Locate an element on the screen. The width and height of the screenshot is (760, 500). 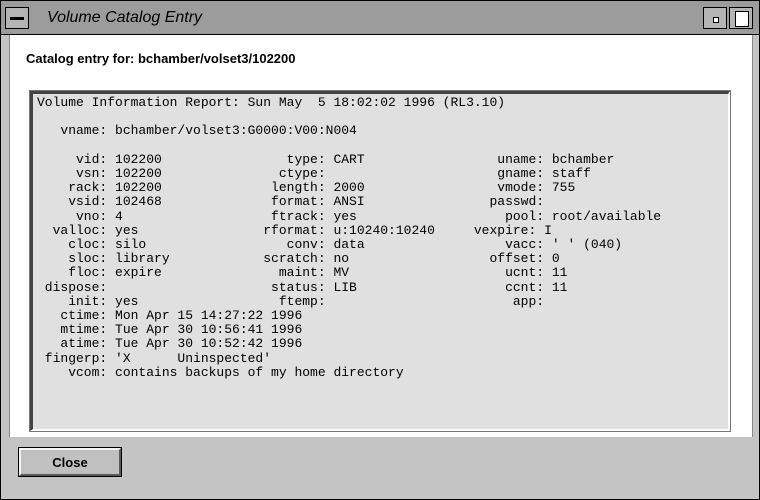
title-bar: Volume Catalog Entry is located at coordinates (380, 18).